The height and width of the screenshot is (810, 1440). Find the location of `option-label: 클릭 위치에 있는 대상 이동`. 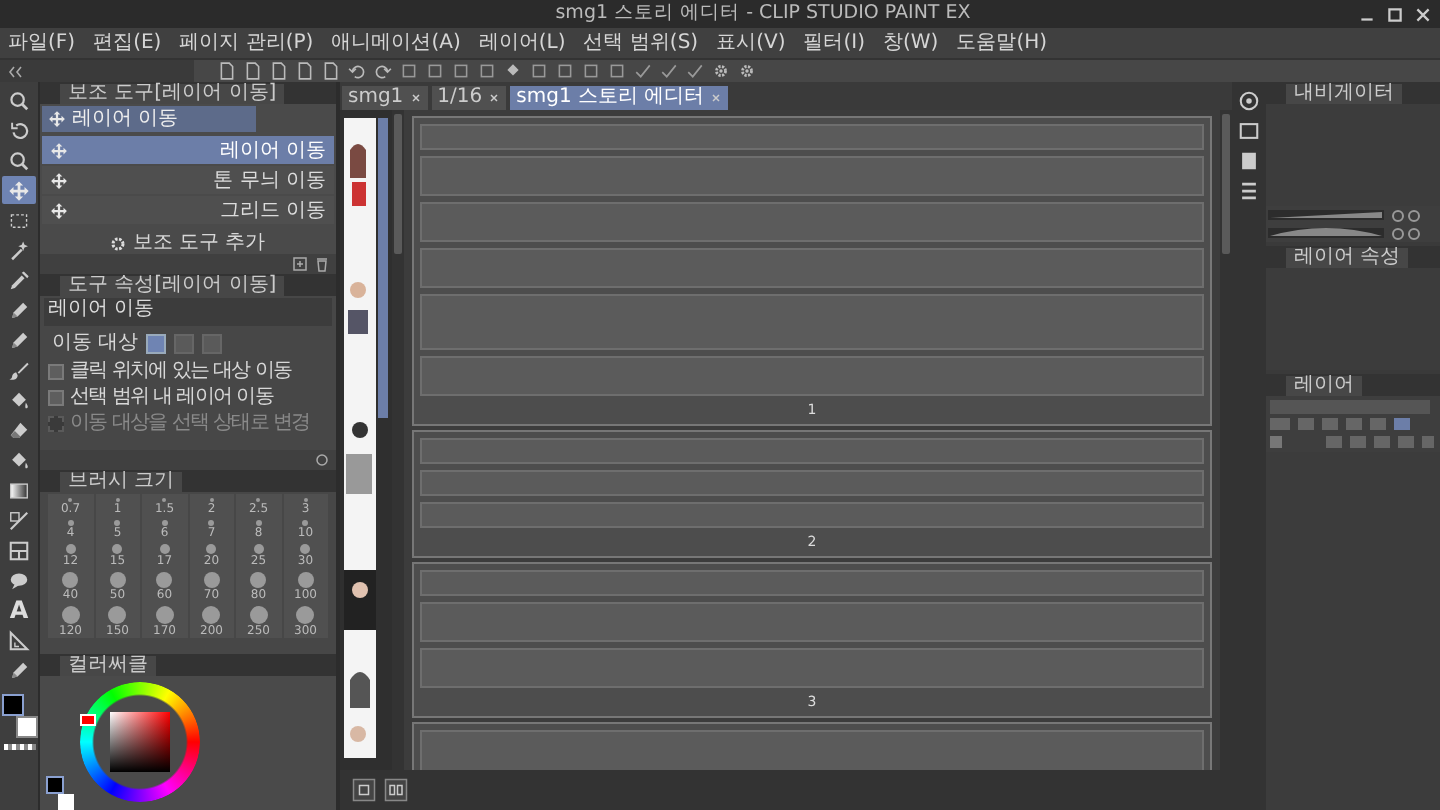

option-label: 클릭 위치에 있는 대상 이동 is located at coordinates (181, 371).